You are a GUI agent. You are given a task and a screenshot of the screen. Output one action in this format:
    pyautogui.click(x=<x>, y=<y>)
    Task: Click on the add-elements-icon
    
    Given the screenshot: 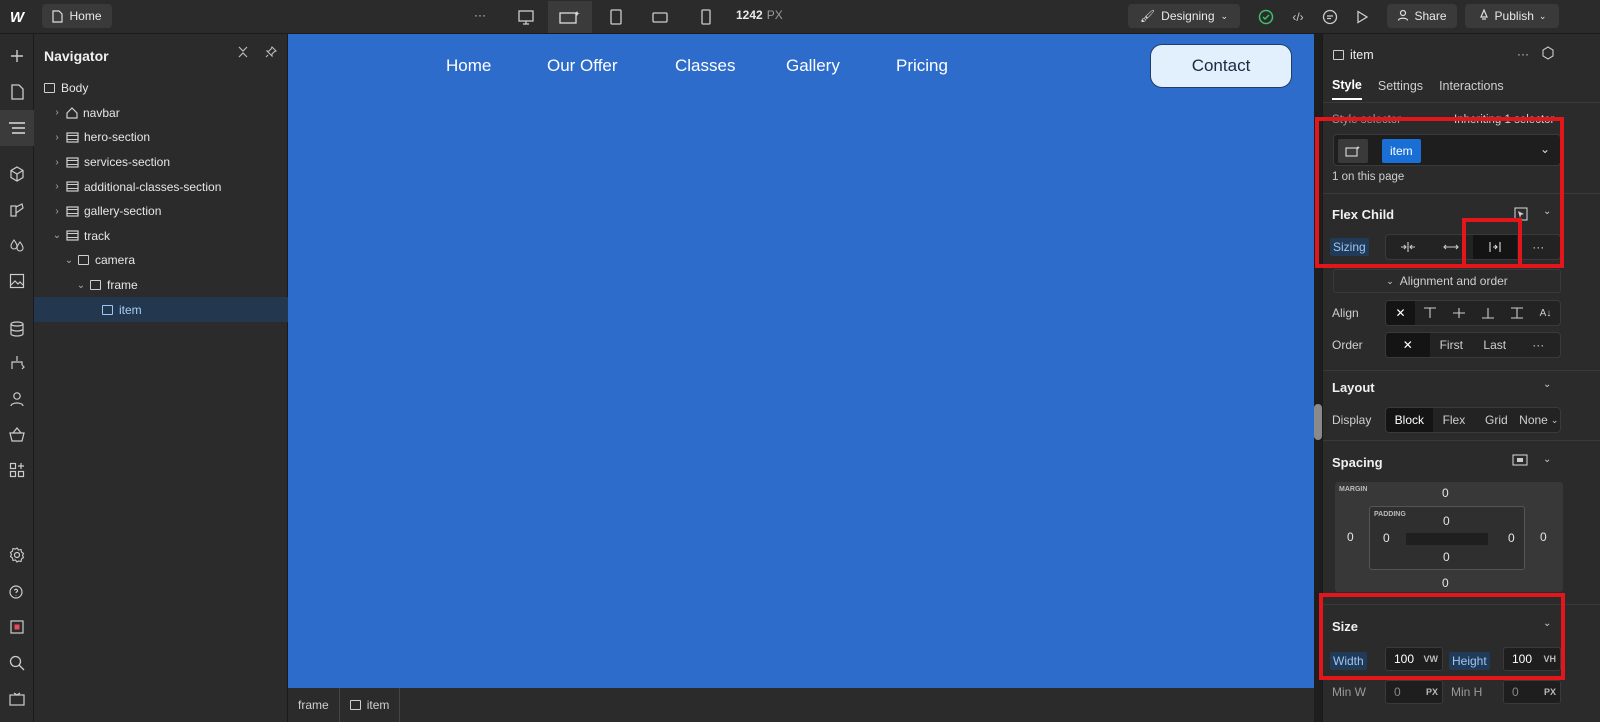 What is the action you would take?
    pyautogui.click(x=17, y=56)
    